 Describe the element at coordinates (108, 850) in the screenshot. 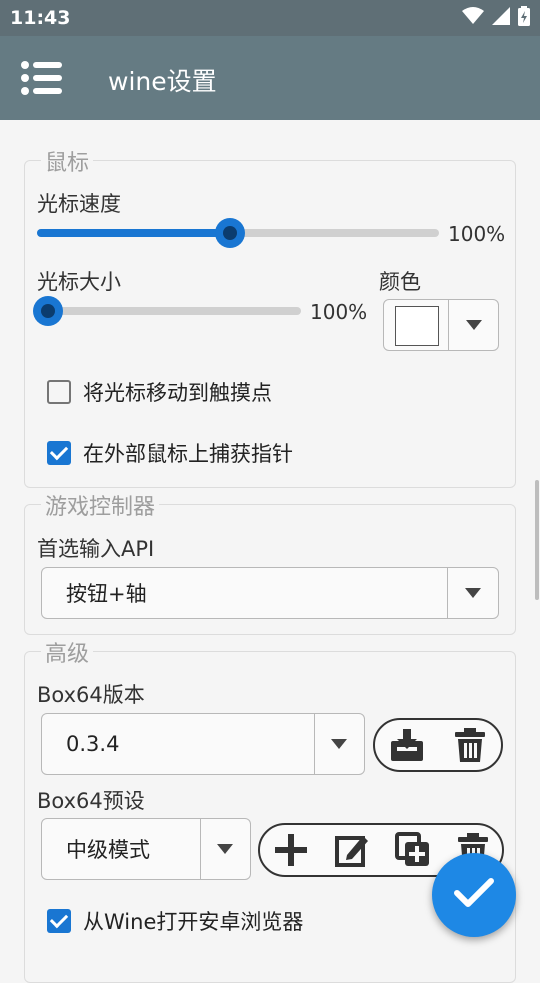

I see `box64-preset-value: 中级模式` at that location.